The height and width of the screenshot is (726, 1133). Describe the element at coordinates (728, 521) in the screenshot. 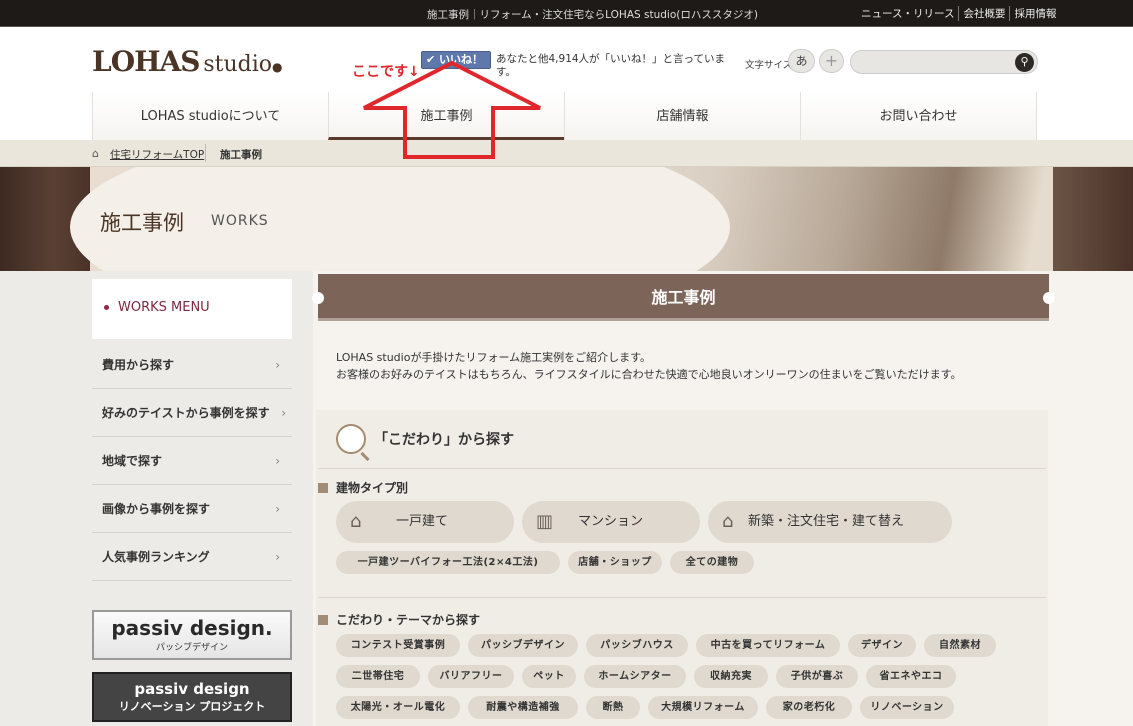

I see `new-house-icon: ⌂` at that location.